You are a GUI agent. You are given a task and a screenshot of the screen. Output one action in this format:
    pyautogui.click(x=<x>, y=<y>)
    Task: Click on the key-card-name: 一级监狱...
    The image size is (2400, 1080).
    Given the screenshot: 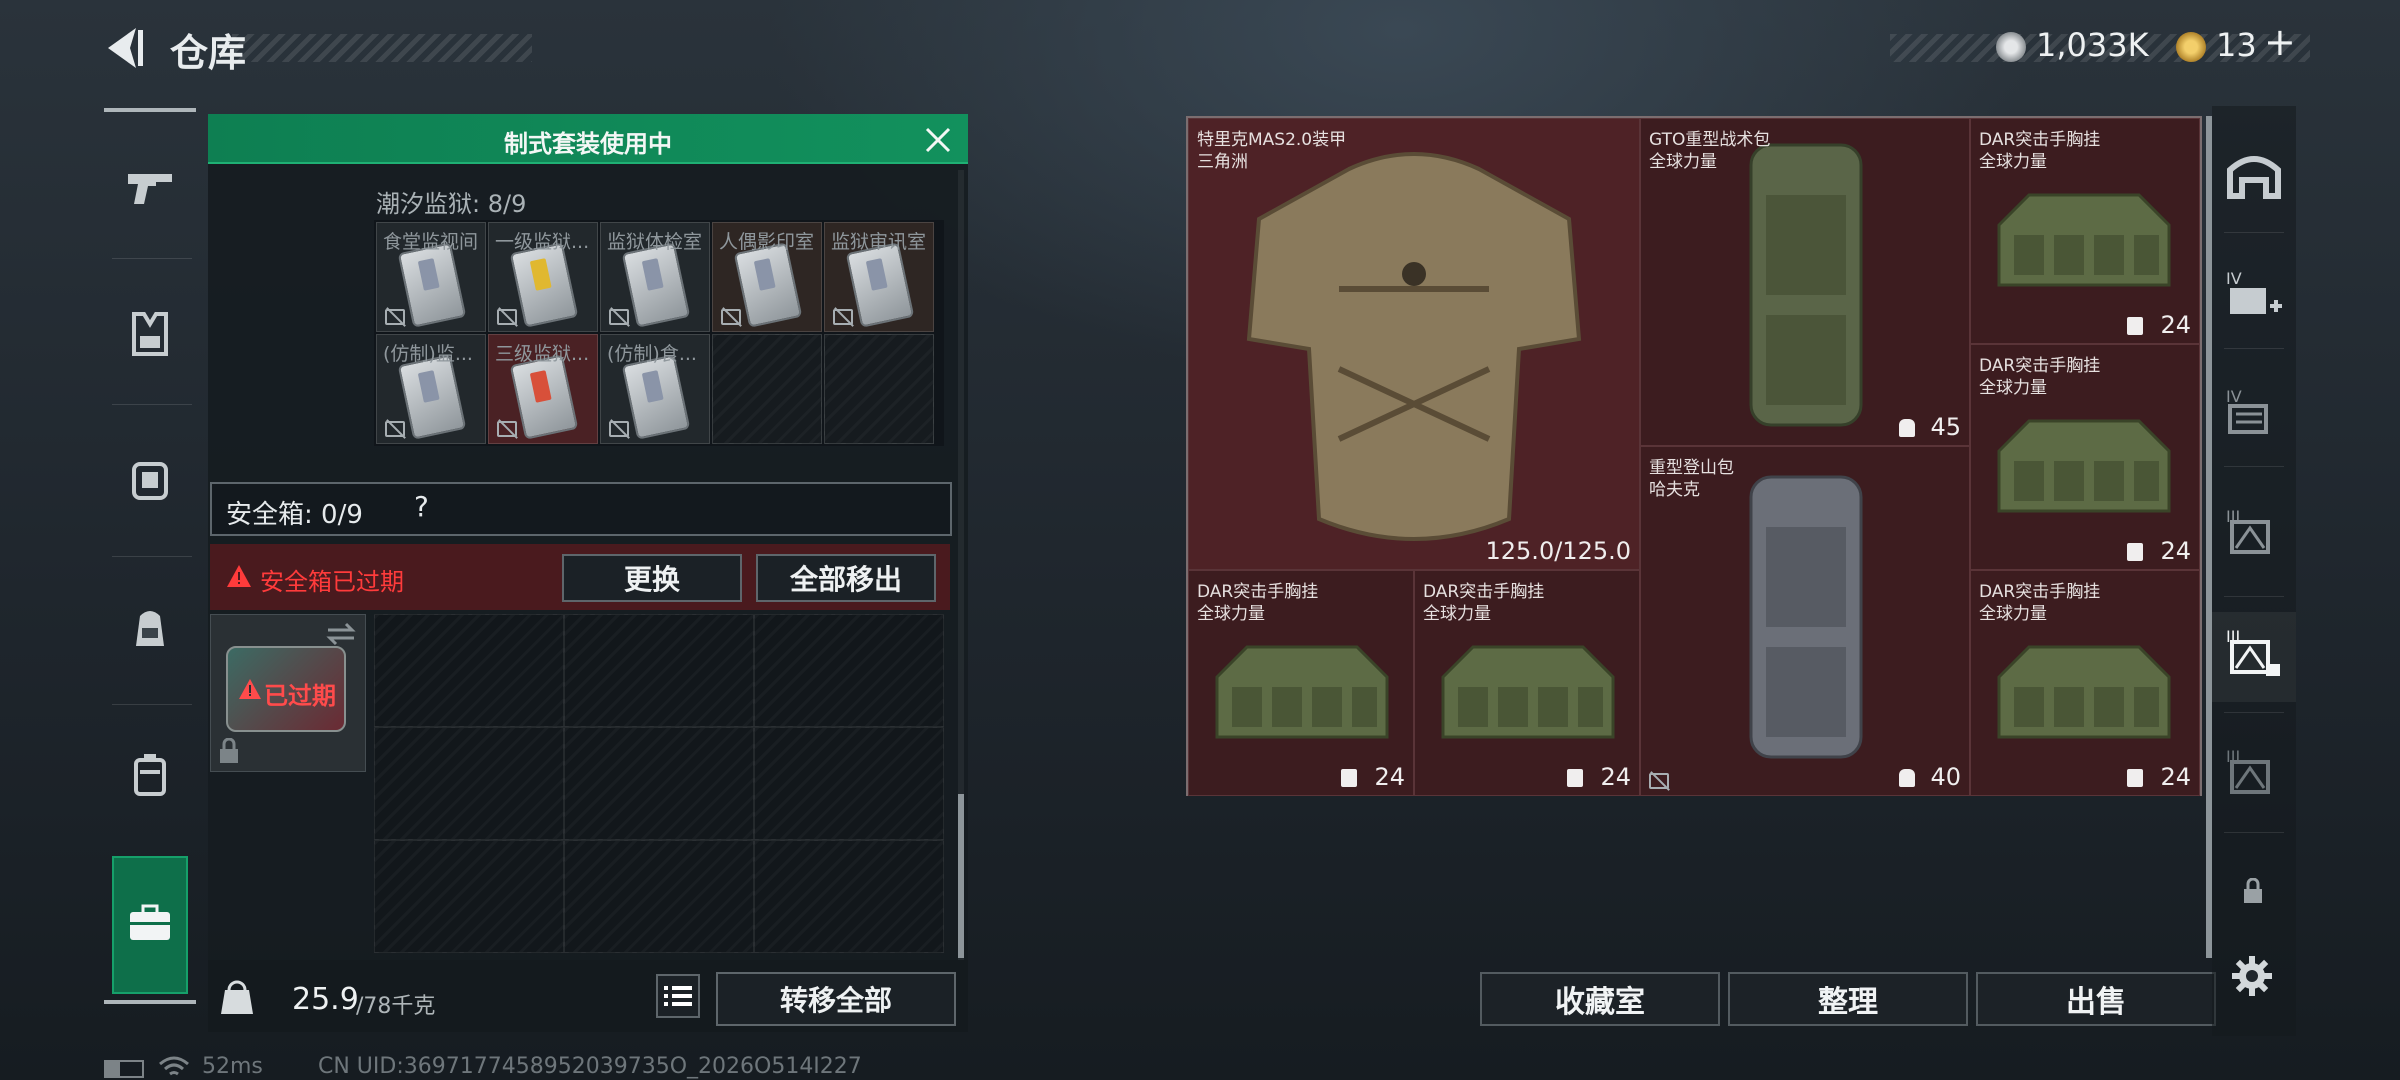 What is the action you would take?
    pyautogui.click(x=542, y=242)
    